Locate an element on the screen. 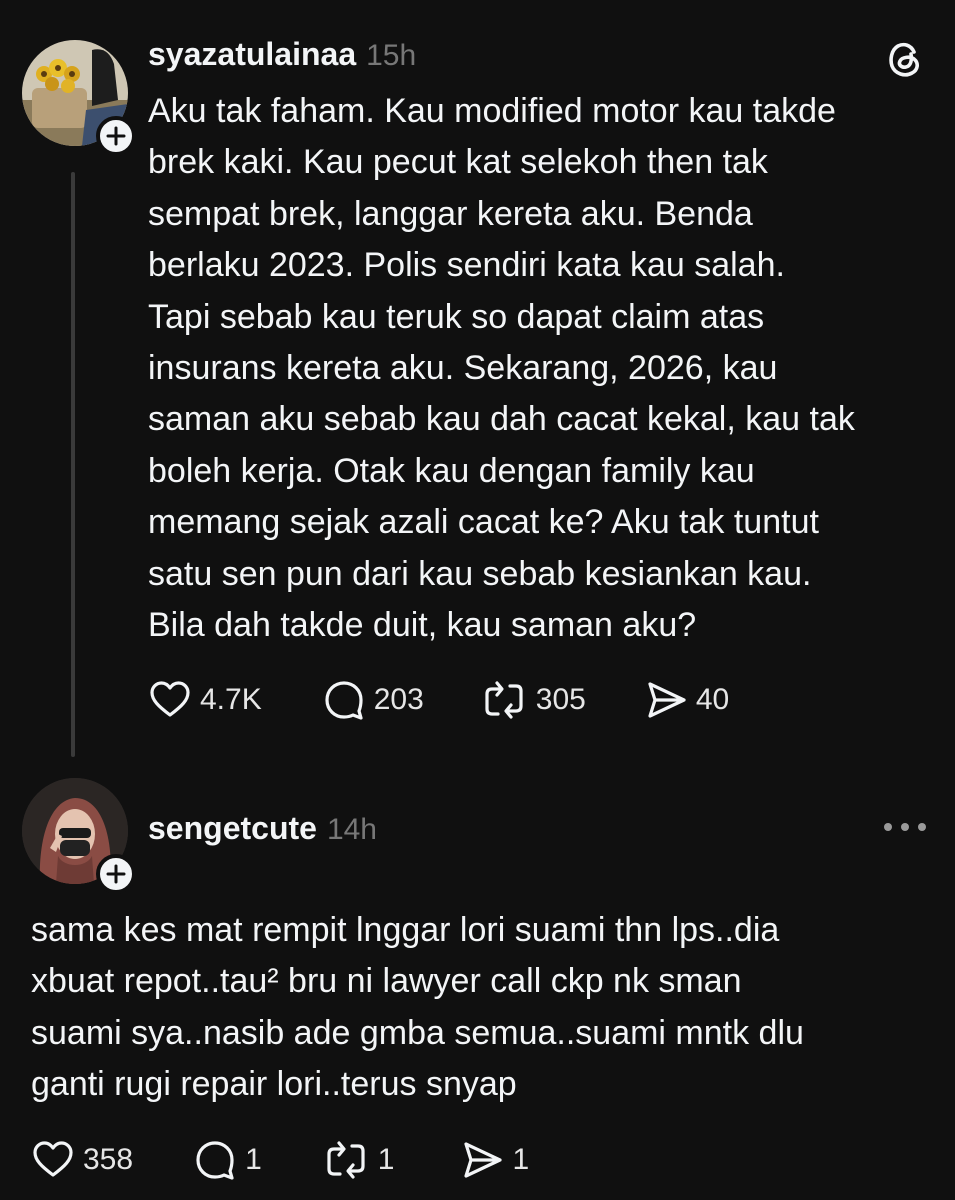  repost-button: 1 is located at coordinates (358, 1160).